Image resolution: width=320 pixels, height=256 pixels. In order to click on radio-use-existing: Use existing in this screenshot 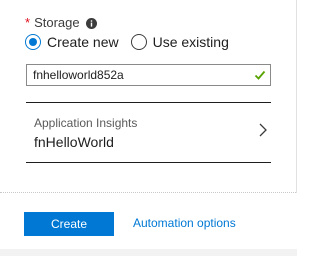, I will do `click(179, 42)`.